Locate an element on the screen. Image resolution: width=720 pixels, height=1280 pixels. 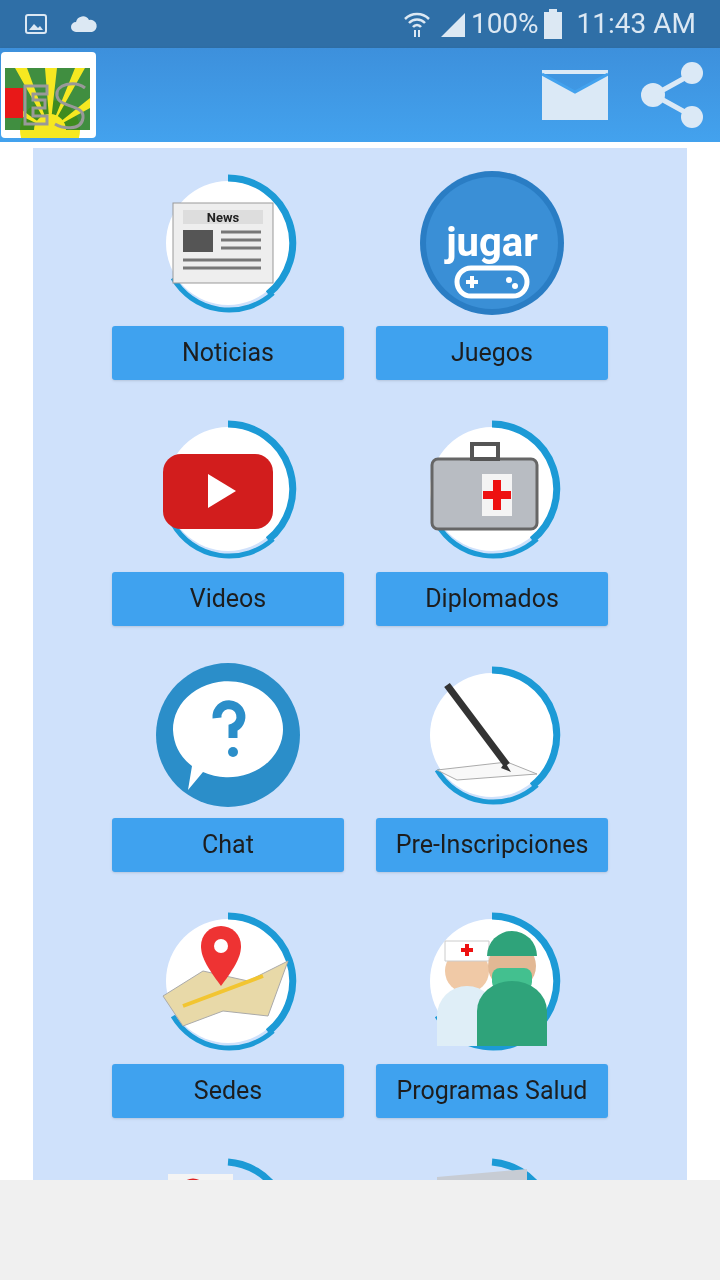
menu-button: Chat is located at coordinates (228, 845).